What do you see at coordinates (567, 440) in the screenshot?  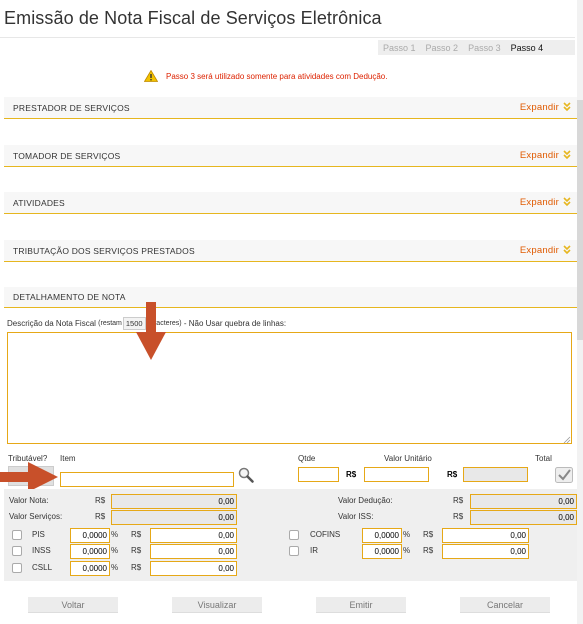 I see `resize-handle-icon` at bounding box center [567, 440].